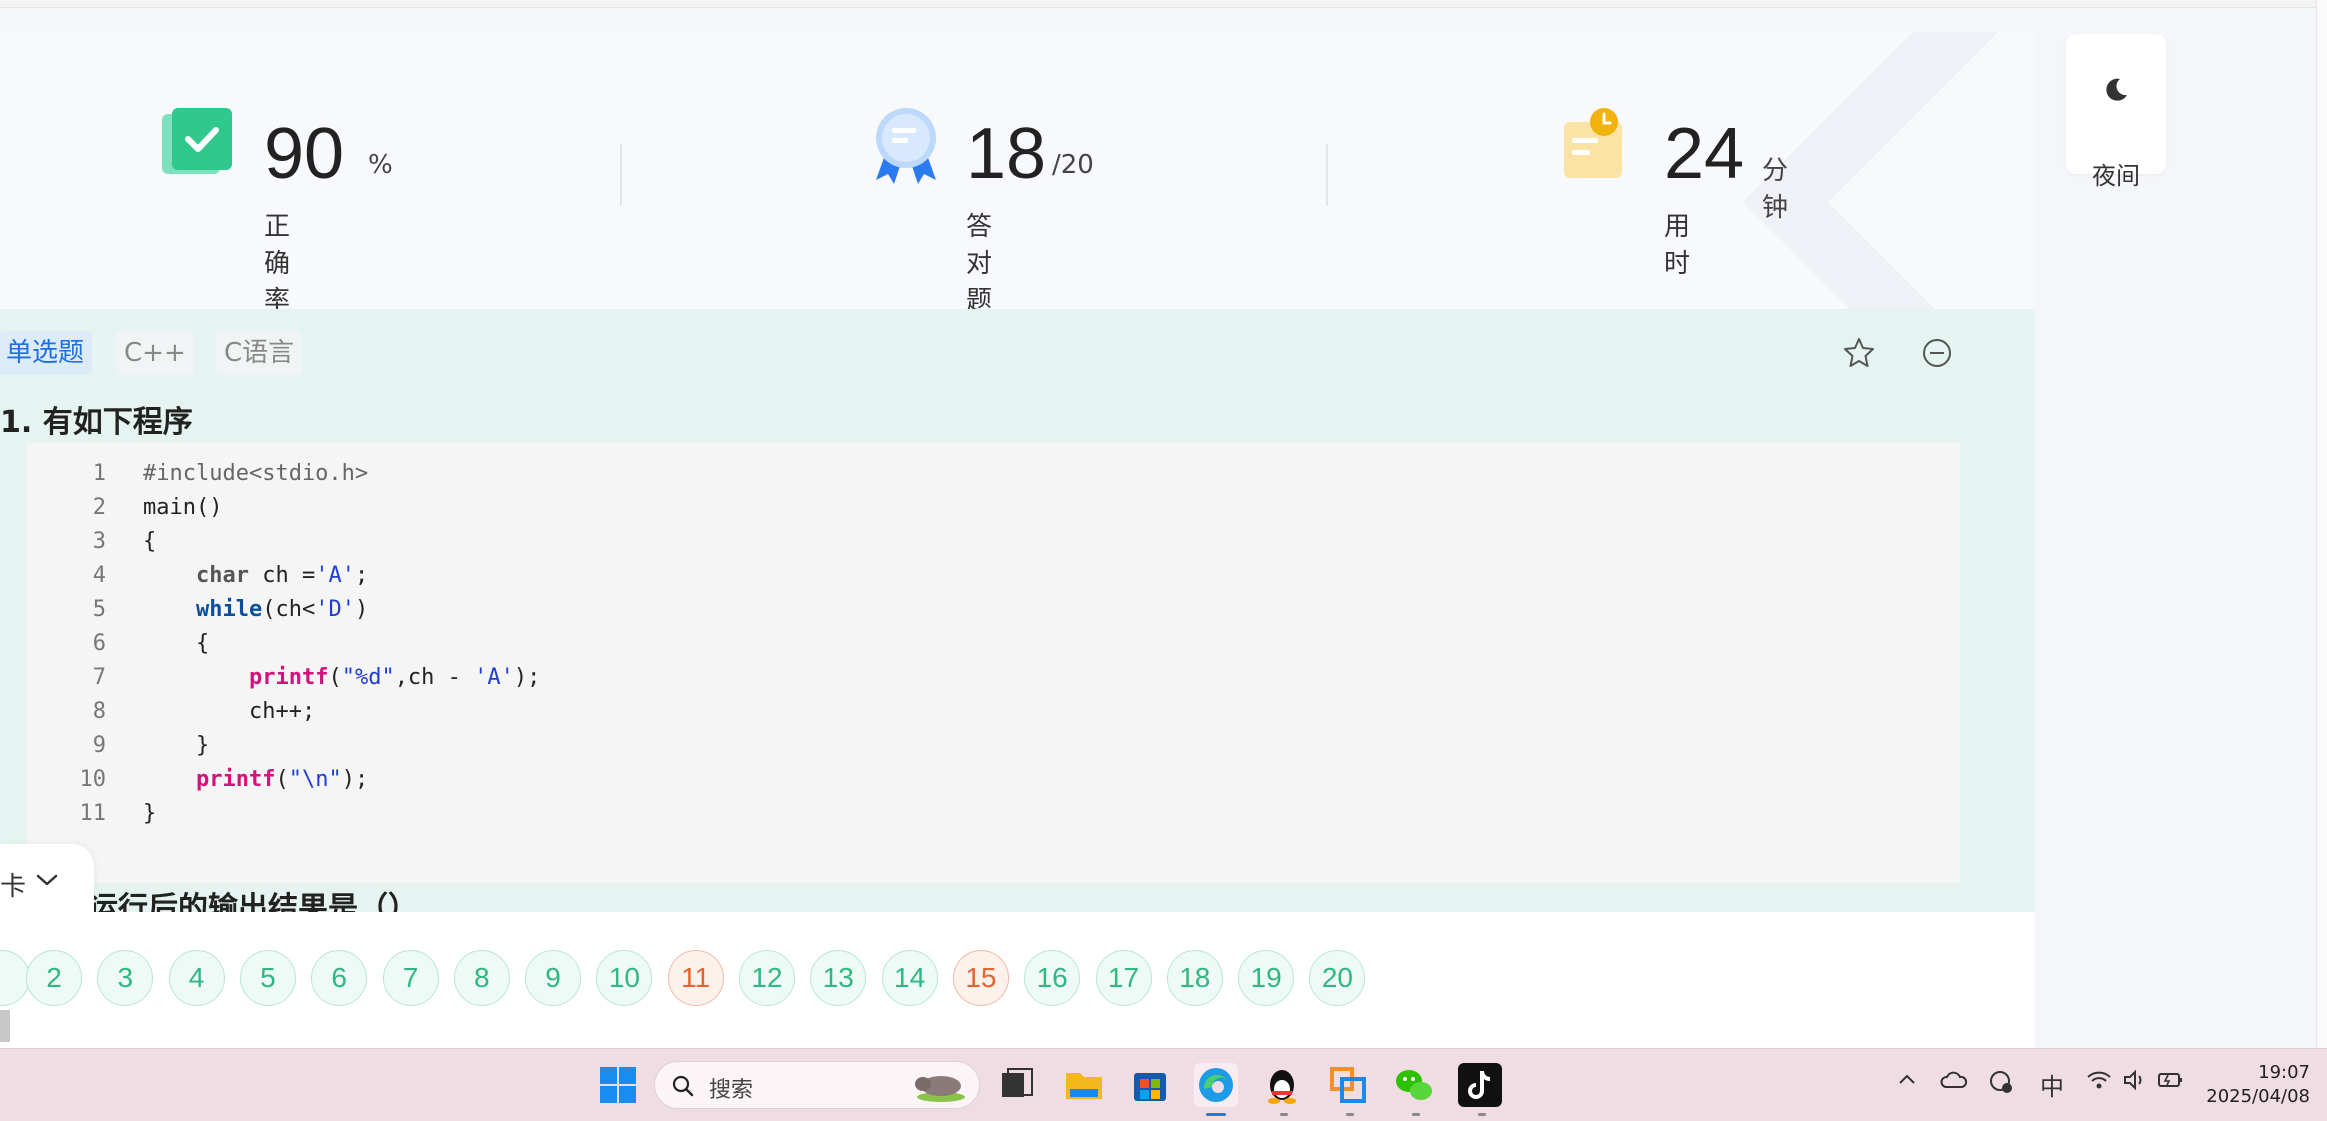  What do you see at coordinates (339, 978) in the screenshot?
I see `question-number-button: 6` at bounding box center [339, 978].